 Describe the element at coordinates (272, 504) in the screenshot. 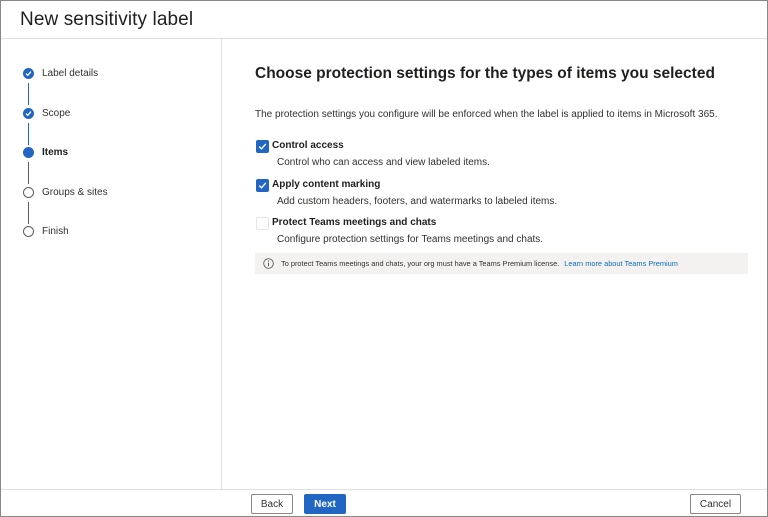

I see `back-button: Back` at that location.